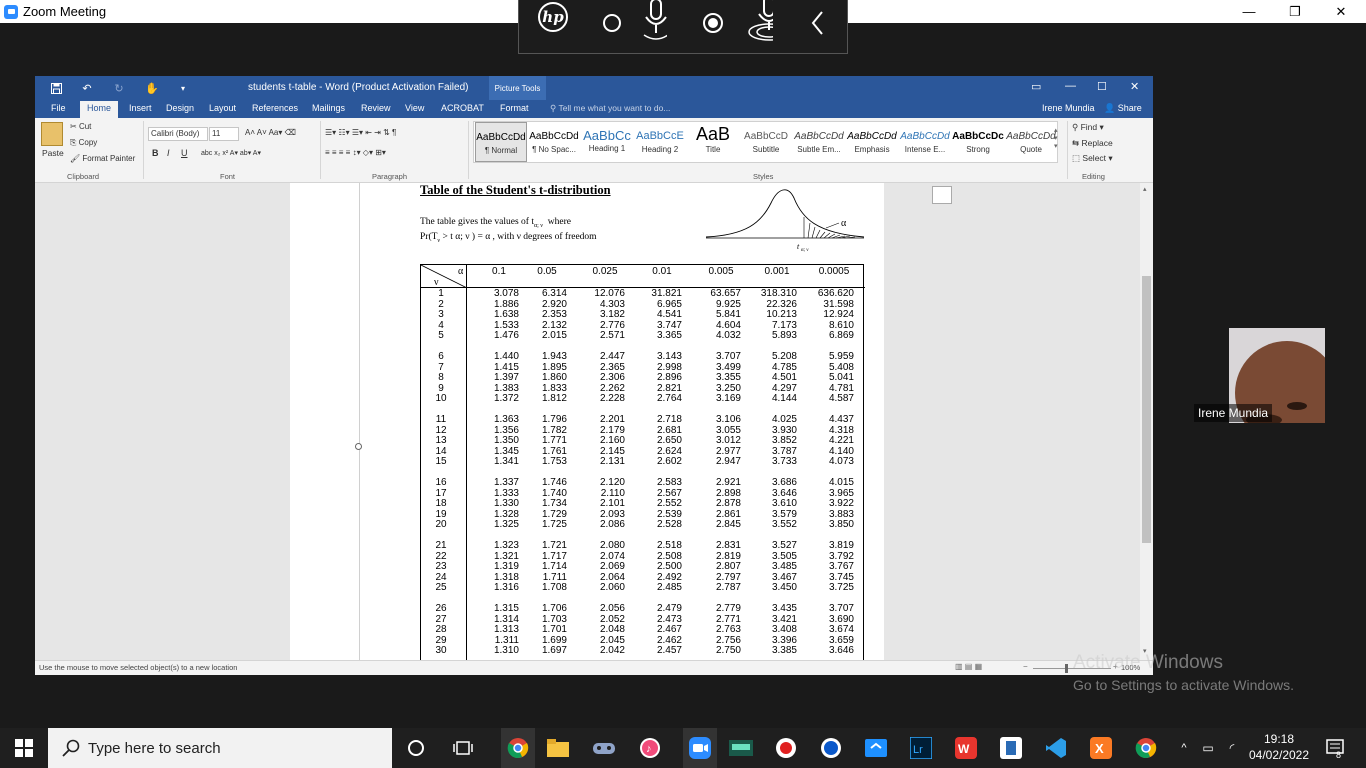 This screenshot has width=1366, height=768. I want to click on style-heading-1: AaBbCc Heading 1, so click(607, 142).